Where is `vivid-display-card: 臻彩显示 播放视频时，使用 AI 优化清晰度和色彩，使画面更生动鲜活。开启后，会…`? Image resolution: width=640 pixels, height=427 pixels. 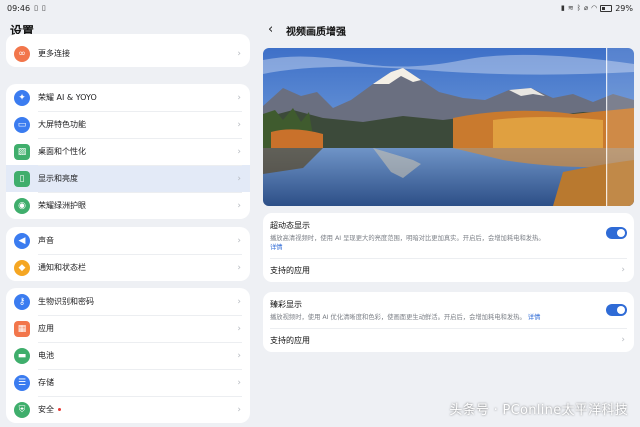
vivid-display-card: 臻彩显示 播放视频时，使用 AI 优化清晰度和色彩，使画面更生动鲜活。开启后，会… is located at coordinates (448, 322).